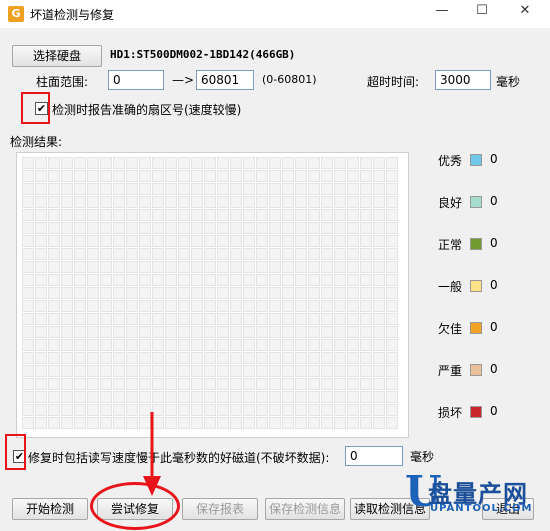  Describe the element at coordinates (220, 509) in the screenshot. I see `save-report-button: 保存报表` at that location.